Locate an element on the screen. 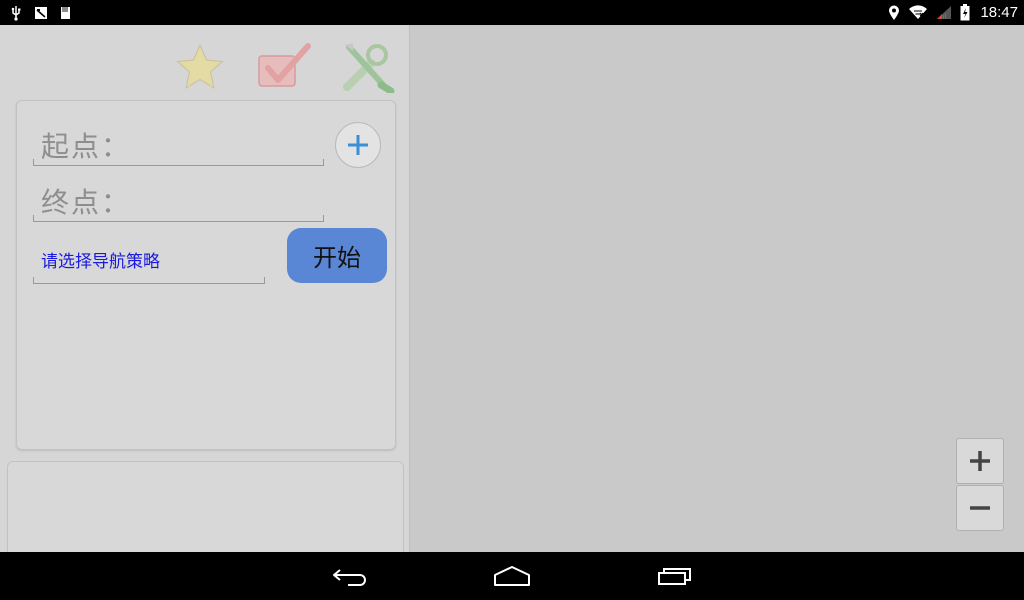 The image size is (1024, 600). check-icon is located at coordinates (284, 67).